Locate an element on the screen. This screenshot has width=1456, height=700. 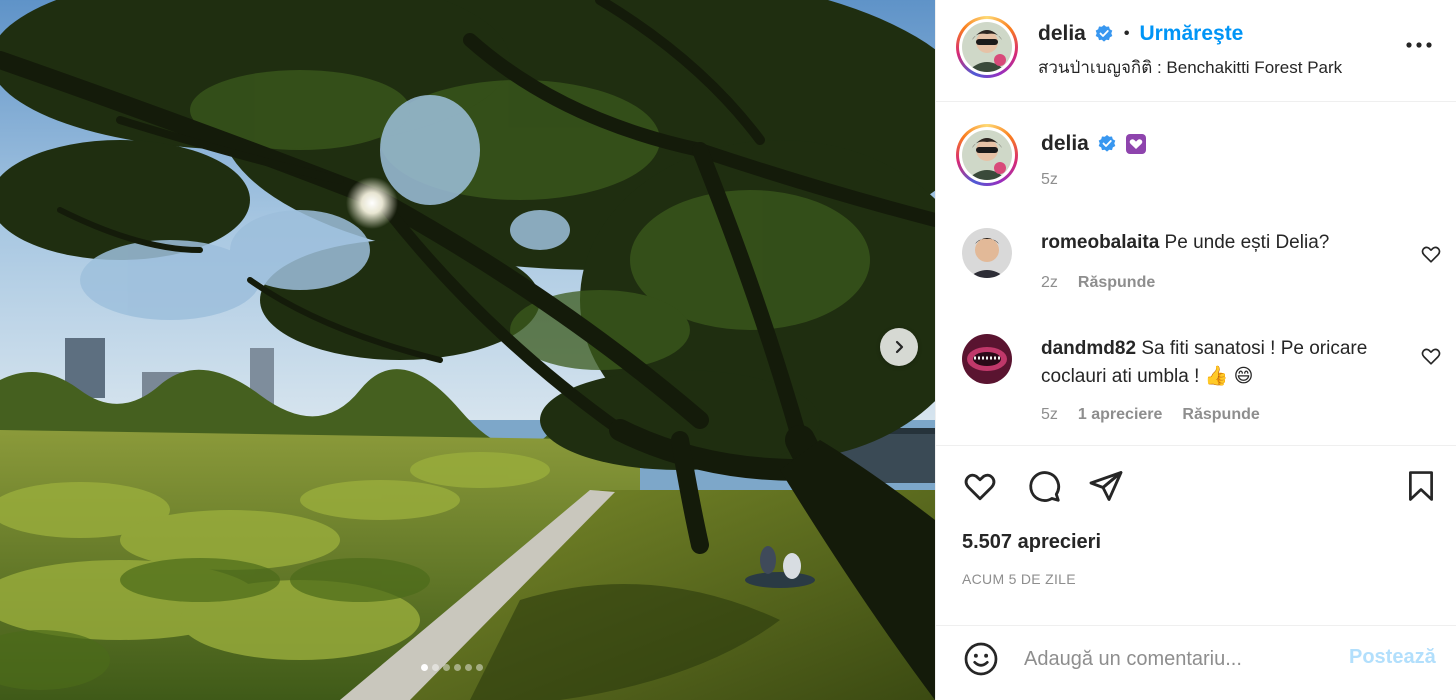
follow-button: Urmăreşte is located at coordinates (1191, 34).